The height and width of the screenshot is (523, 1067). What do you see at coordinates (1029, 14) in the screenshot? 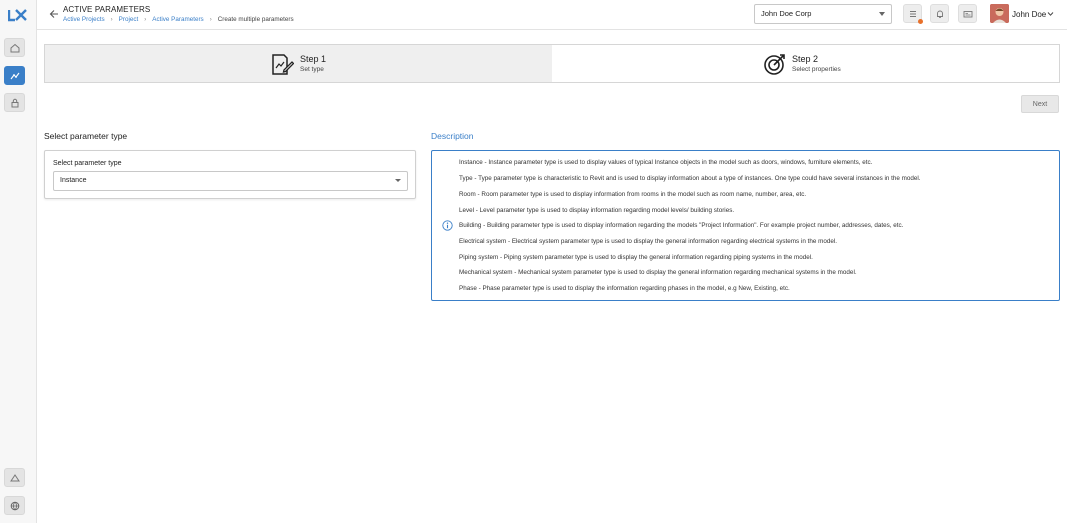
I see `user-name: John Doe` at bounding box center [1029, 14].